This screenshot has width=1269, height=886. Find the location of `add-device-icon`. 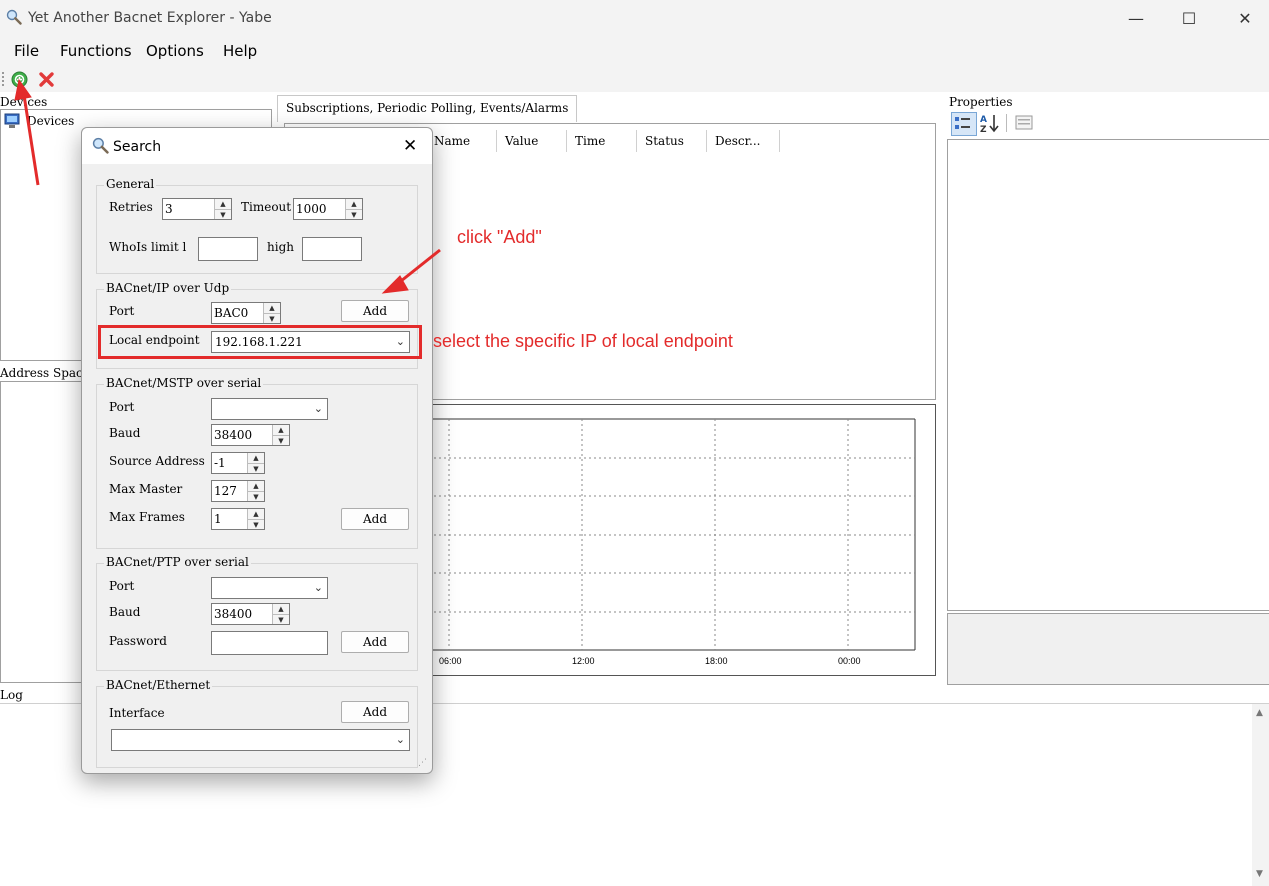

add-device-icon is located at coordinates (19, 79).